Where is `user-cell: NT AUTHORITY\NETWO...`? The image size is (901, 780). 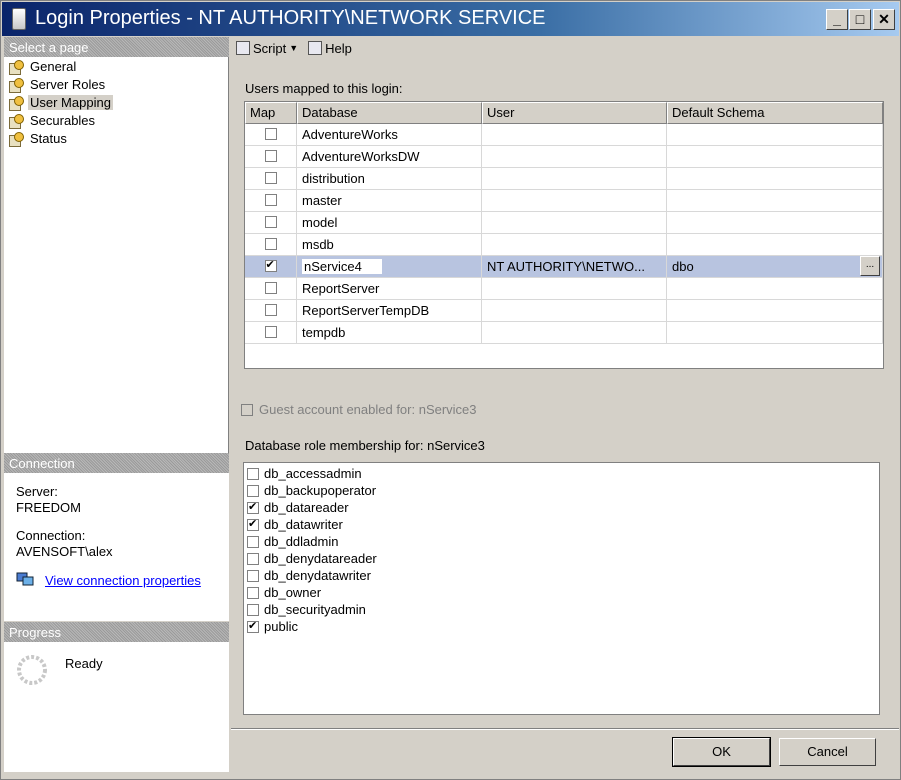
user-cell: NT AUTHORITY\NETWO... is located at coordinates (574, 267).